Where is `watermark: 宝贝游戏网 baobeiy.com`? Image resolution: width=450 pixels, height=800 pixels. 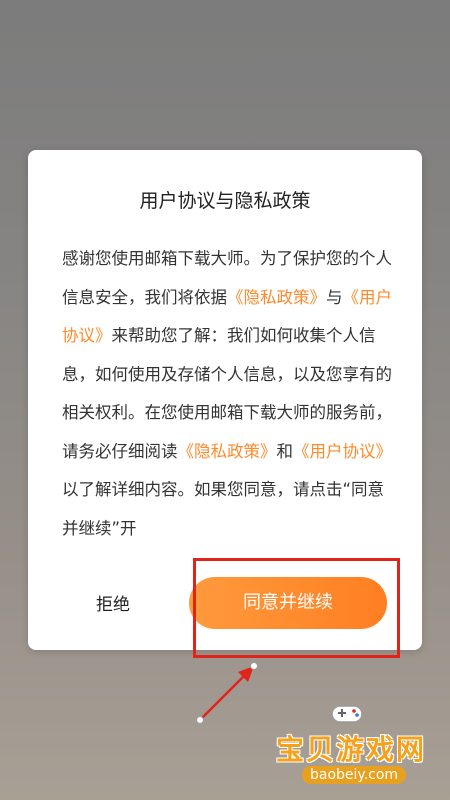 watermark: 宝贝游戏网 baobeiy.com is located at coordinates (355, 745).